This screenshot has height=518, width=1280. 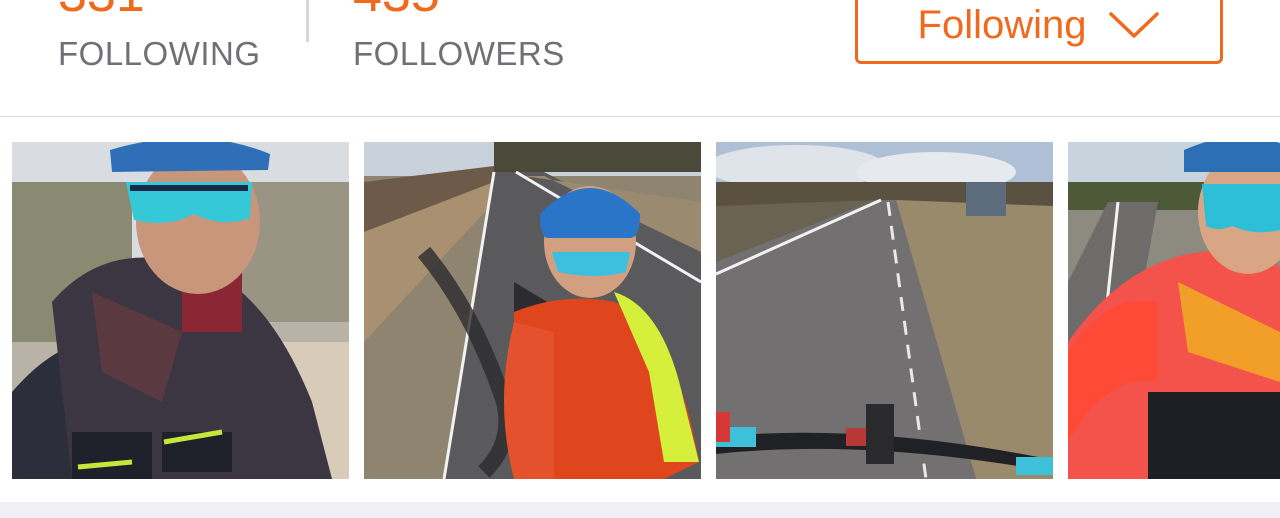 What do you see at coordinates (640, 510) in the screenshot?
I see `bottom-bar` at bounding box center [640, 510].